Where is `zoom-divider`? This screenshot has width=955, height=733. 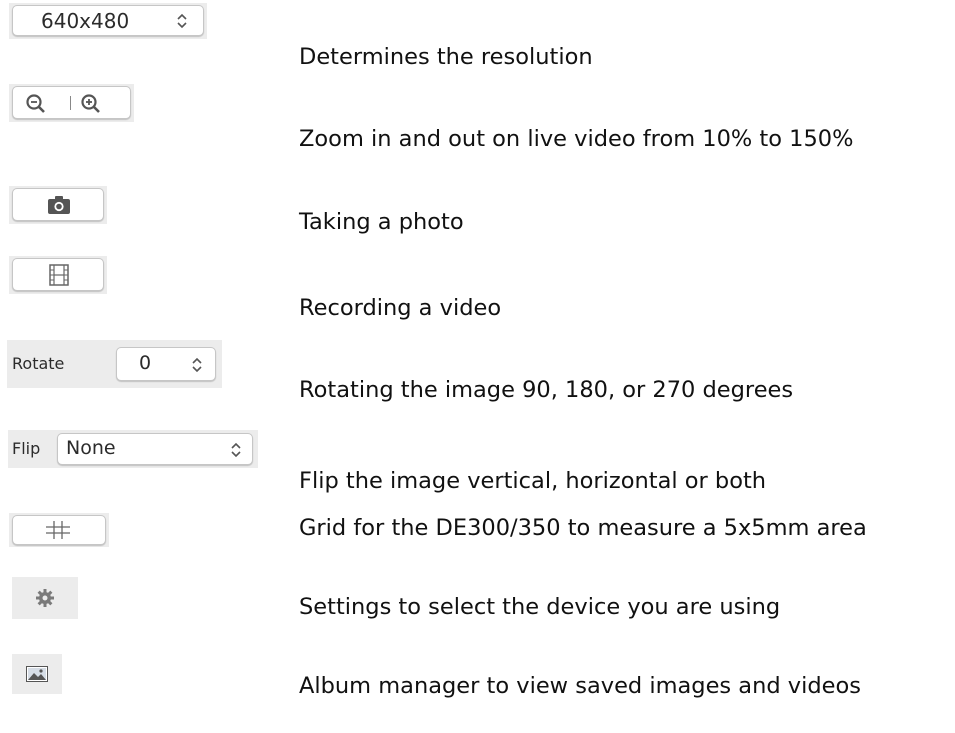
zoom-divider is located at coordinates (70, 103).